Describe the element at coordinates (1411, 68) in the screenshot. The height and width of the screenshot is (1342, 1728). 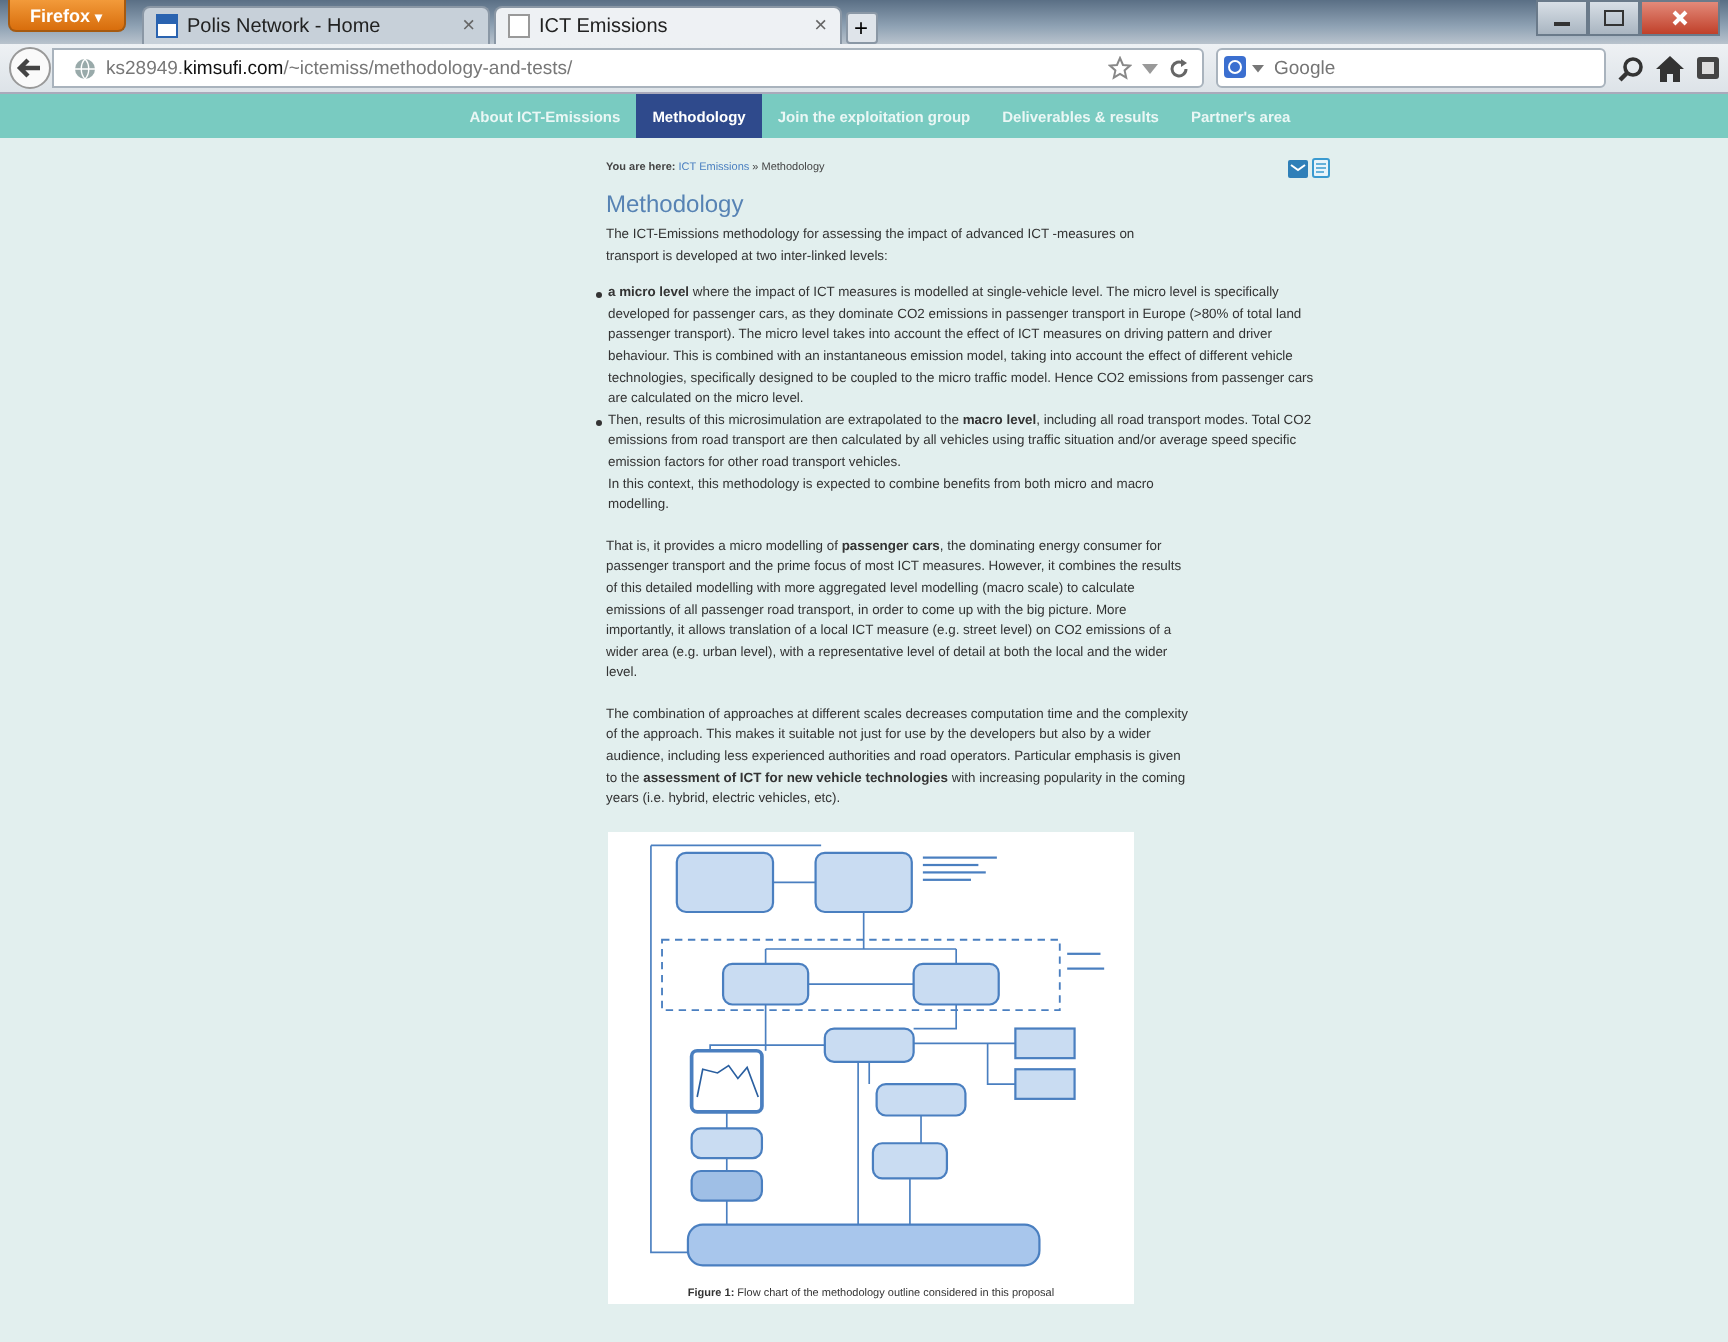
I see `search-field: Google` at that location.